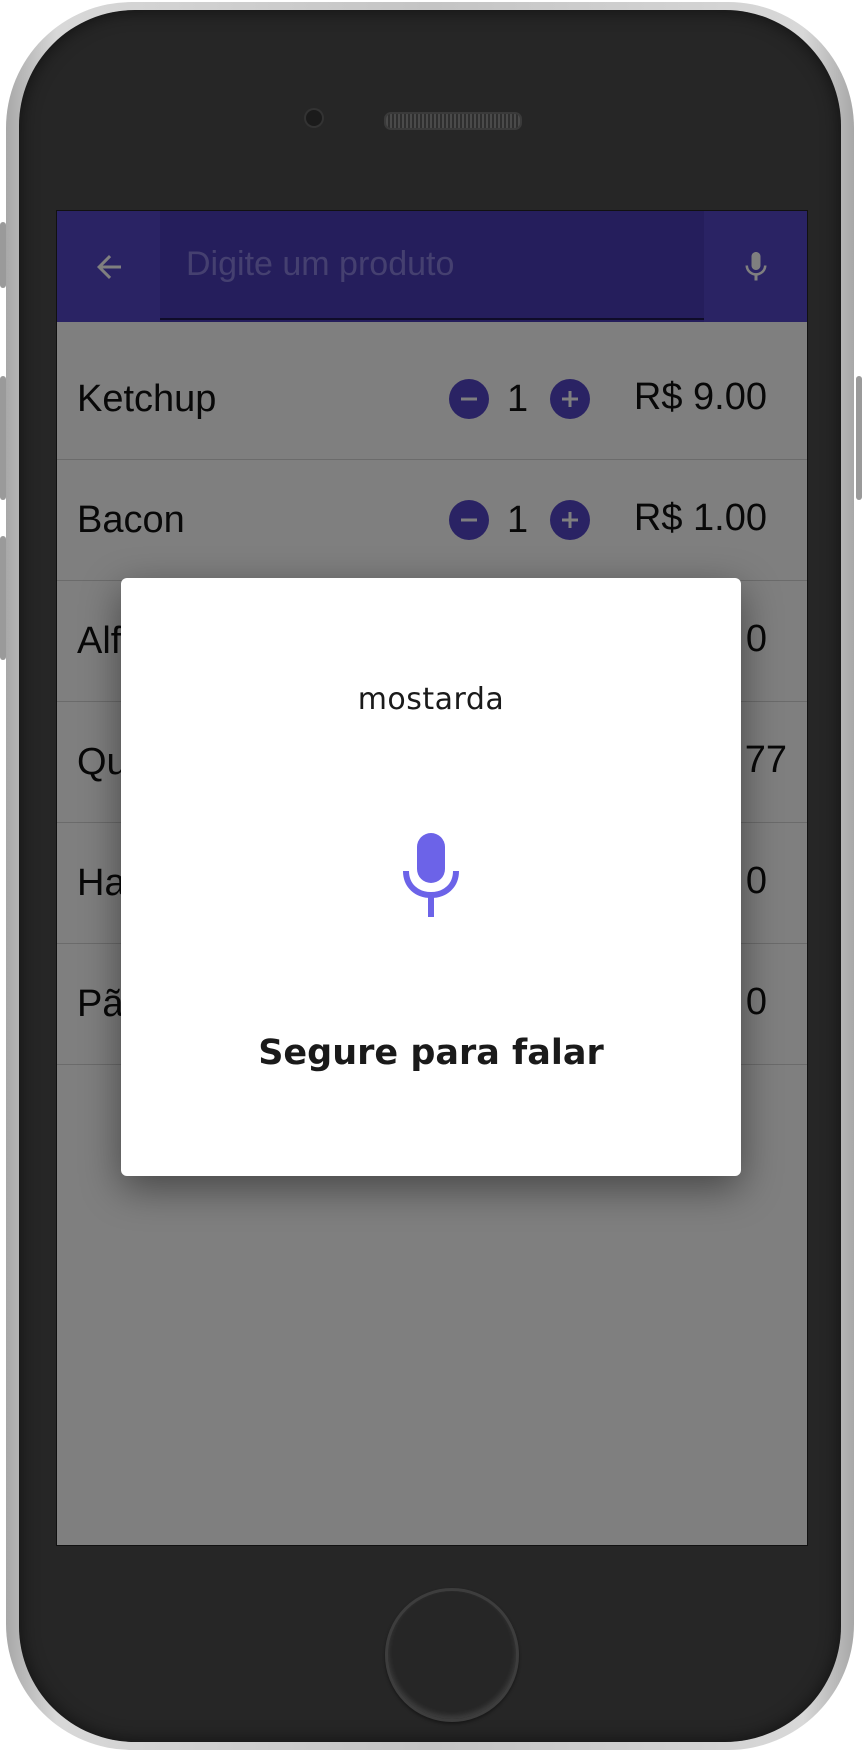 This screenshot has height=1754, width=862. Describe the element at coordinates (452, 1655) in the screenshot. I see `home-button` at that location.